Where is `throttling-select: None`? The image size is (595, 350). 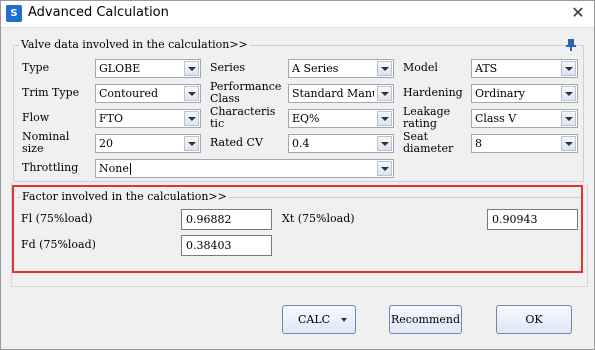
throttling-select: None is located at coordinates (244, 168).